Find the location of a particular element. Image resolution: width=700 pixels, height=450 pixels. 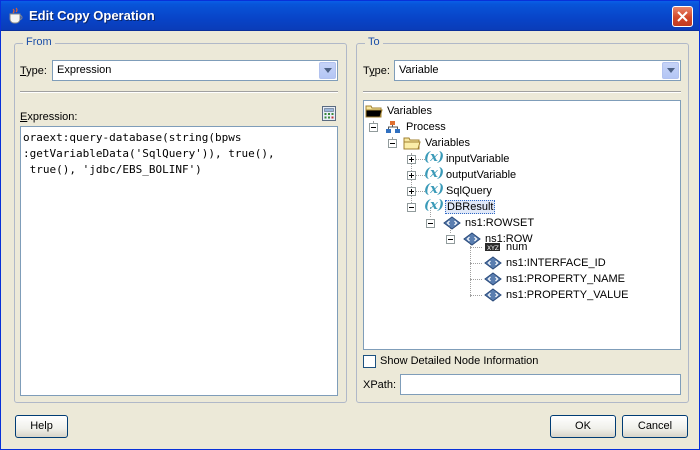

xpath-input is located at coordinates (540, 384).